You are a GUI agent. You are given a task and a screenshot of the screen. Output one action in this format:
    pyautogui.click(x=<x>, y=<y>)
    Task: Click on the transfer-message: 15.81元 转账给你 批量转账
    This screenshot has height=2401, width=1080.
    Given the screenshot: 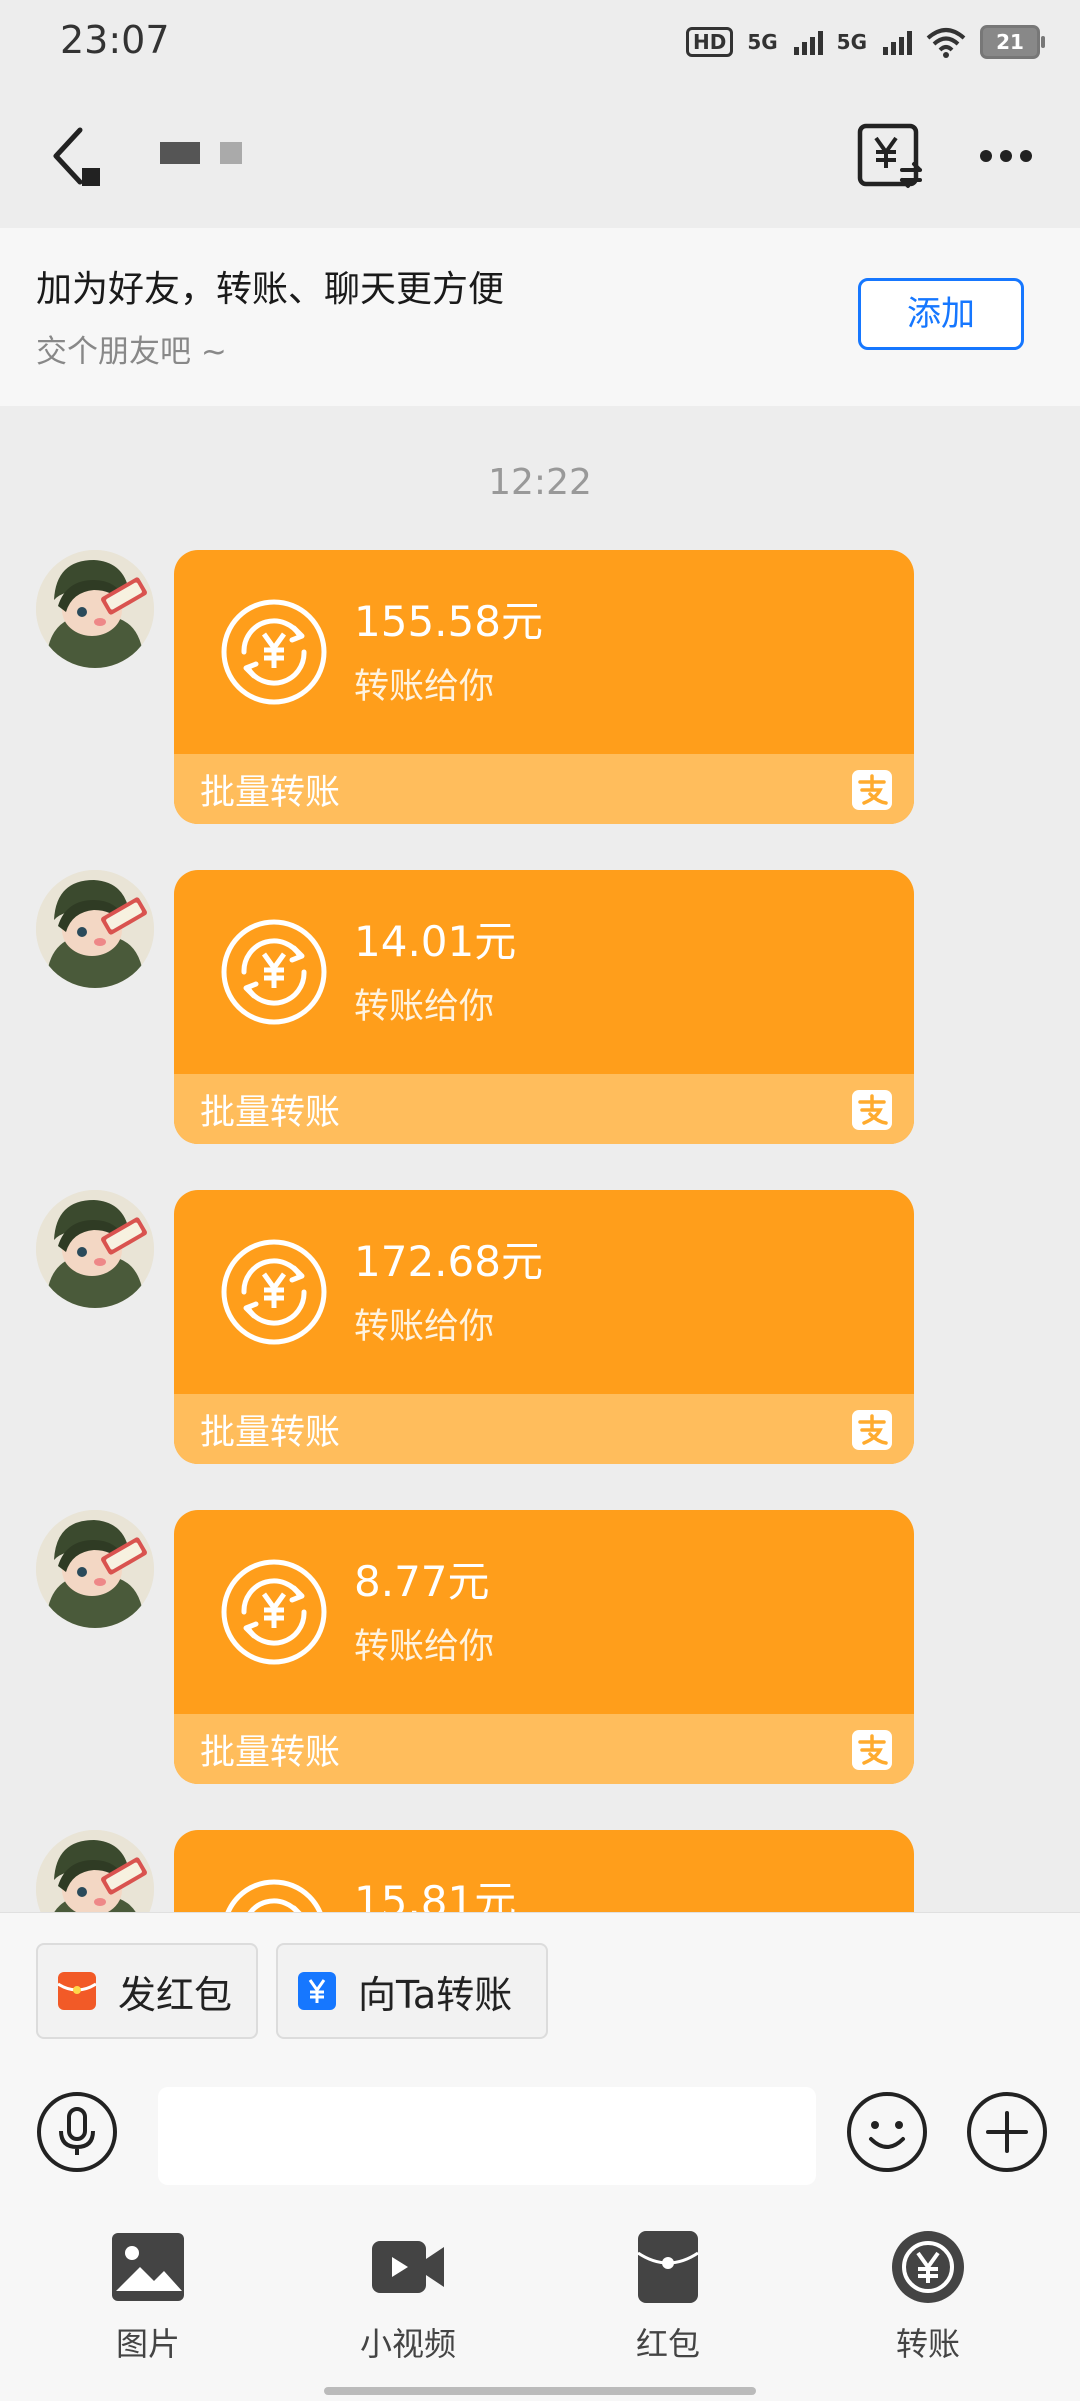 What is the action you would take?
    pyautogui.click(x=540, y=1871)
    